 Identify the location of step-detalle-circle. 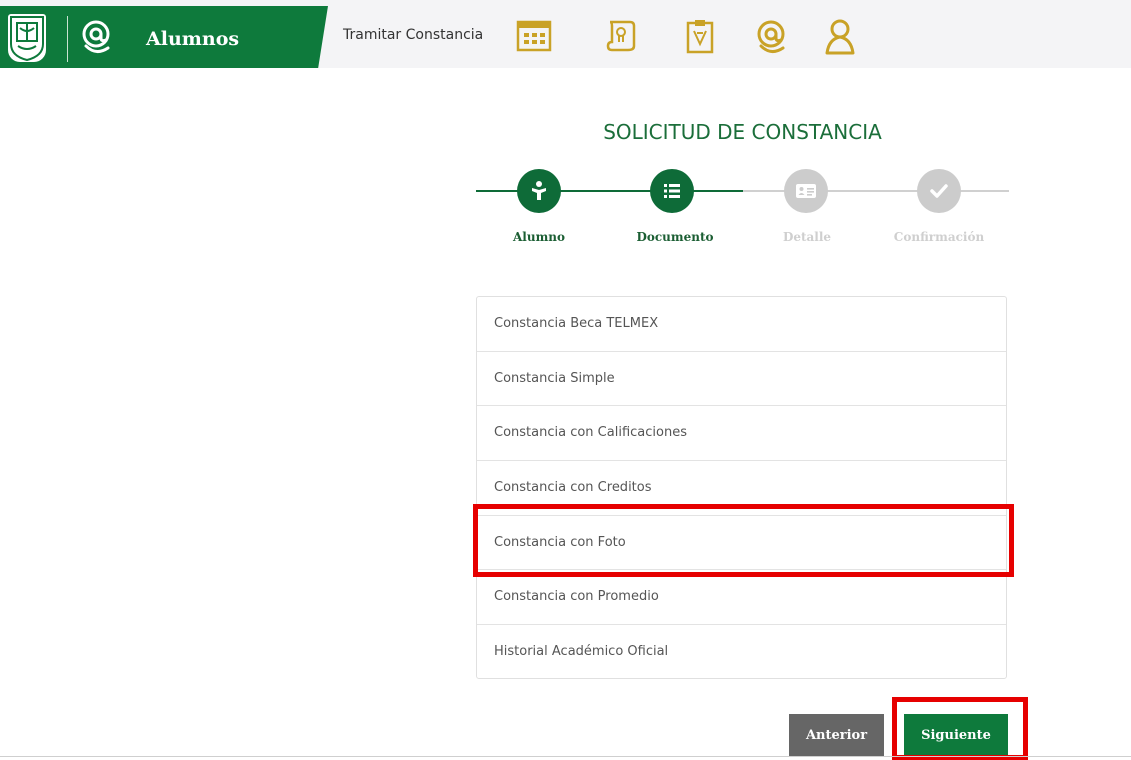
(806, 191).